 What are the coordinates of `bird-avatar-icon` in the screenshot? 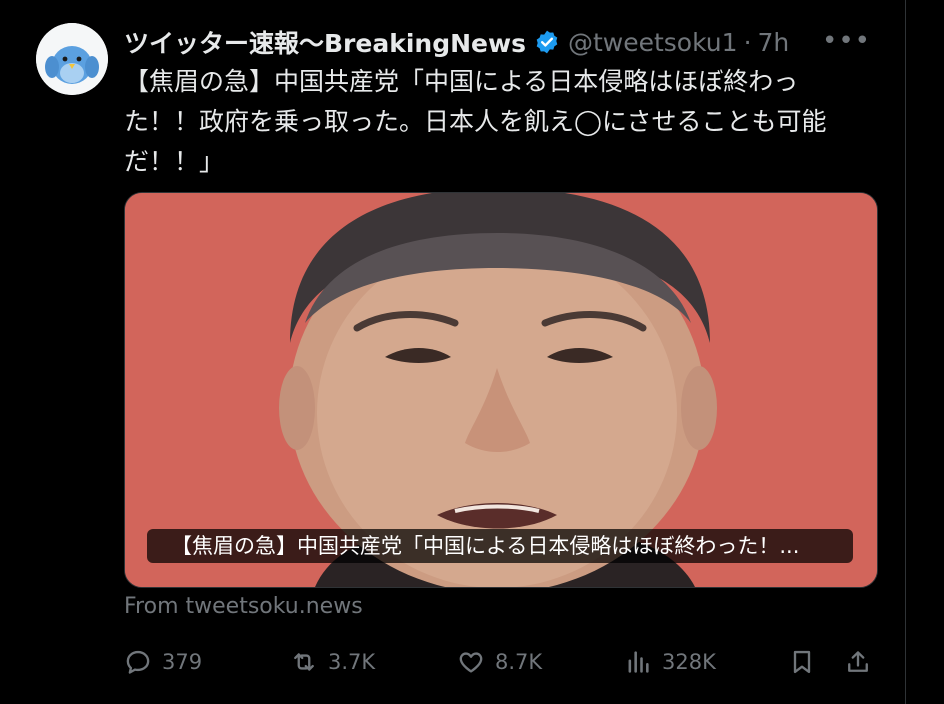 It's located at (72, 59).